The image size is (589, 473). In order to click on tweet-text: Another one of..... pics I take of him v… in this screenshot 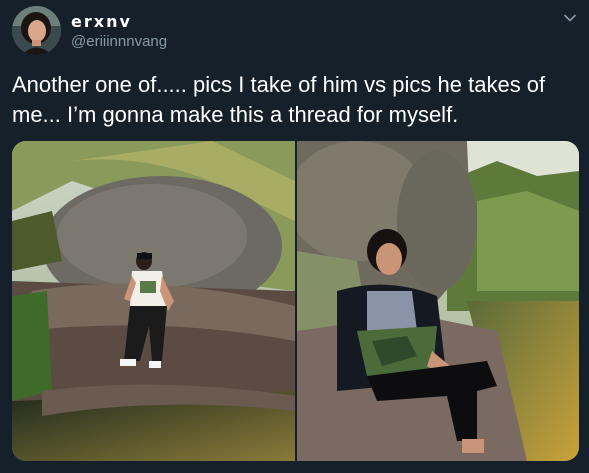, I will do `click(279, 99)`.